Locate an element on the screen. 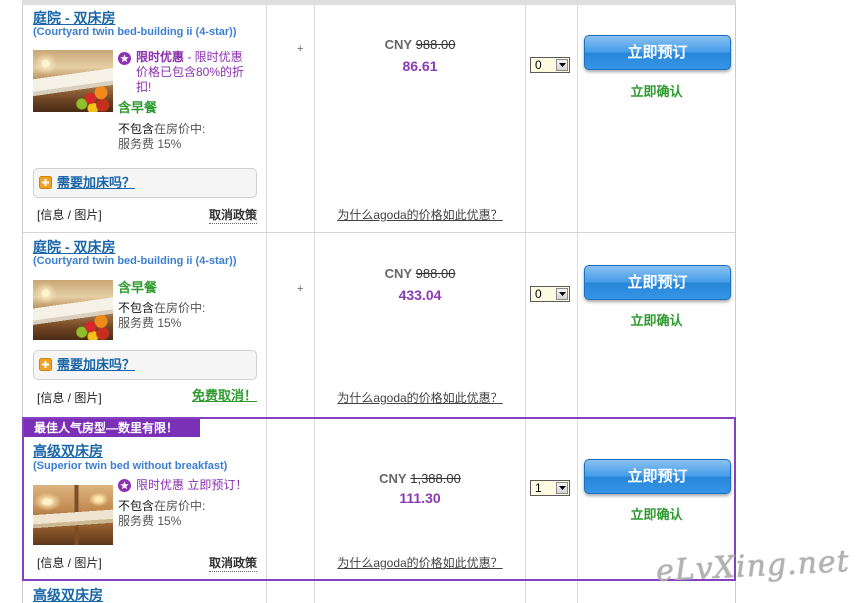  price-cell: CNY 988.00 433.04 为什么agoda的价格如此优惠？ is located at coordinates (419, 325).